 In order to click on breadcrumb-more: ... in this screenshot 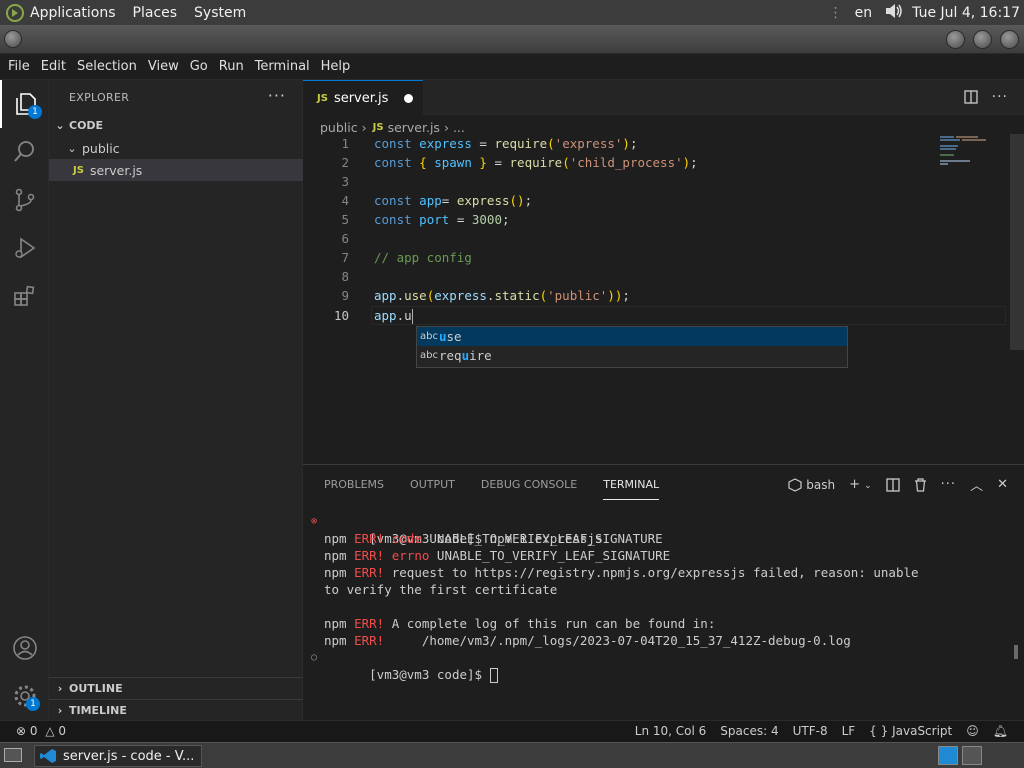, I will do `click(459, 127)`.